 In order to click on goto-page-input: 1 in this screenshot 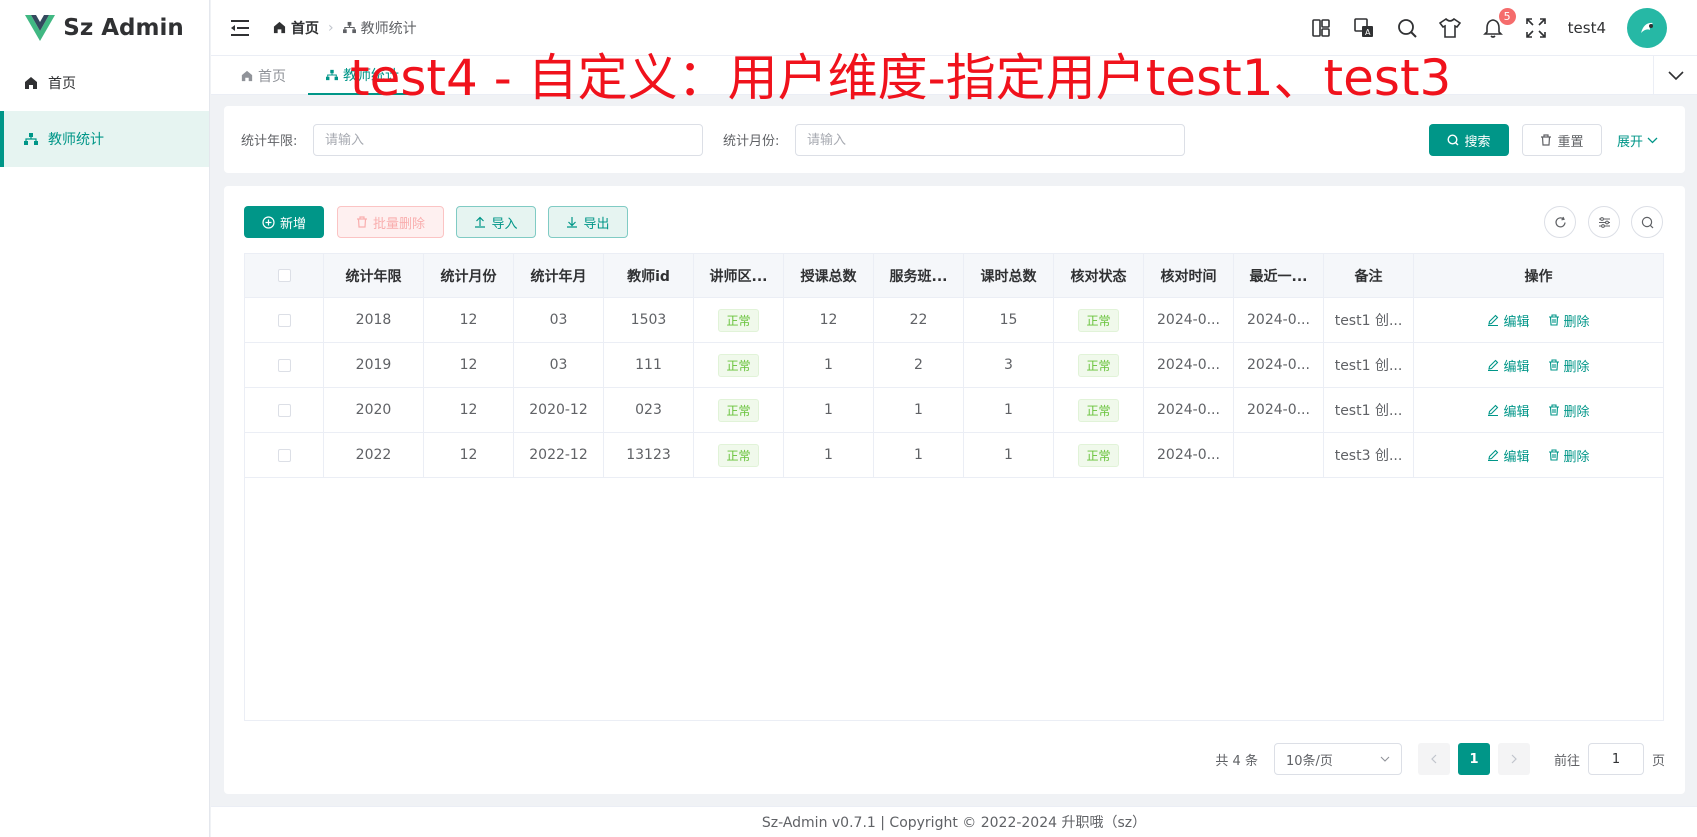, I will do `click(1615, 759)`.